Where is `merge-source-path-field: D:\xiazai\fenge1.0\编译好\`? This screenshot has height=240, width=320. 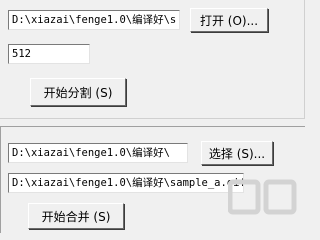
merge-source-path-field: D:\xiazai\fenge1.0\编译好\ is located at coordinates (98, 153).